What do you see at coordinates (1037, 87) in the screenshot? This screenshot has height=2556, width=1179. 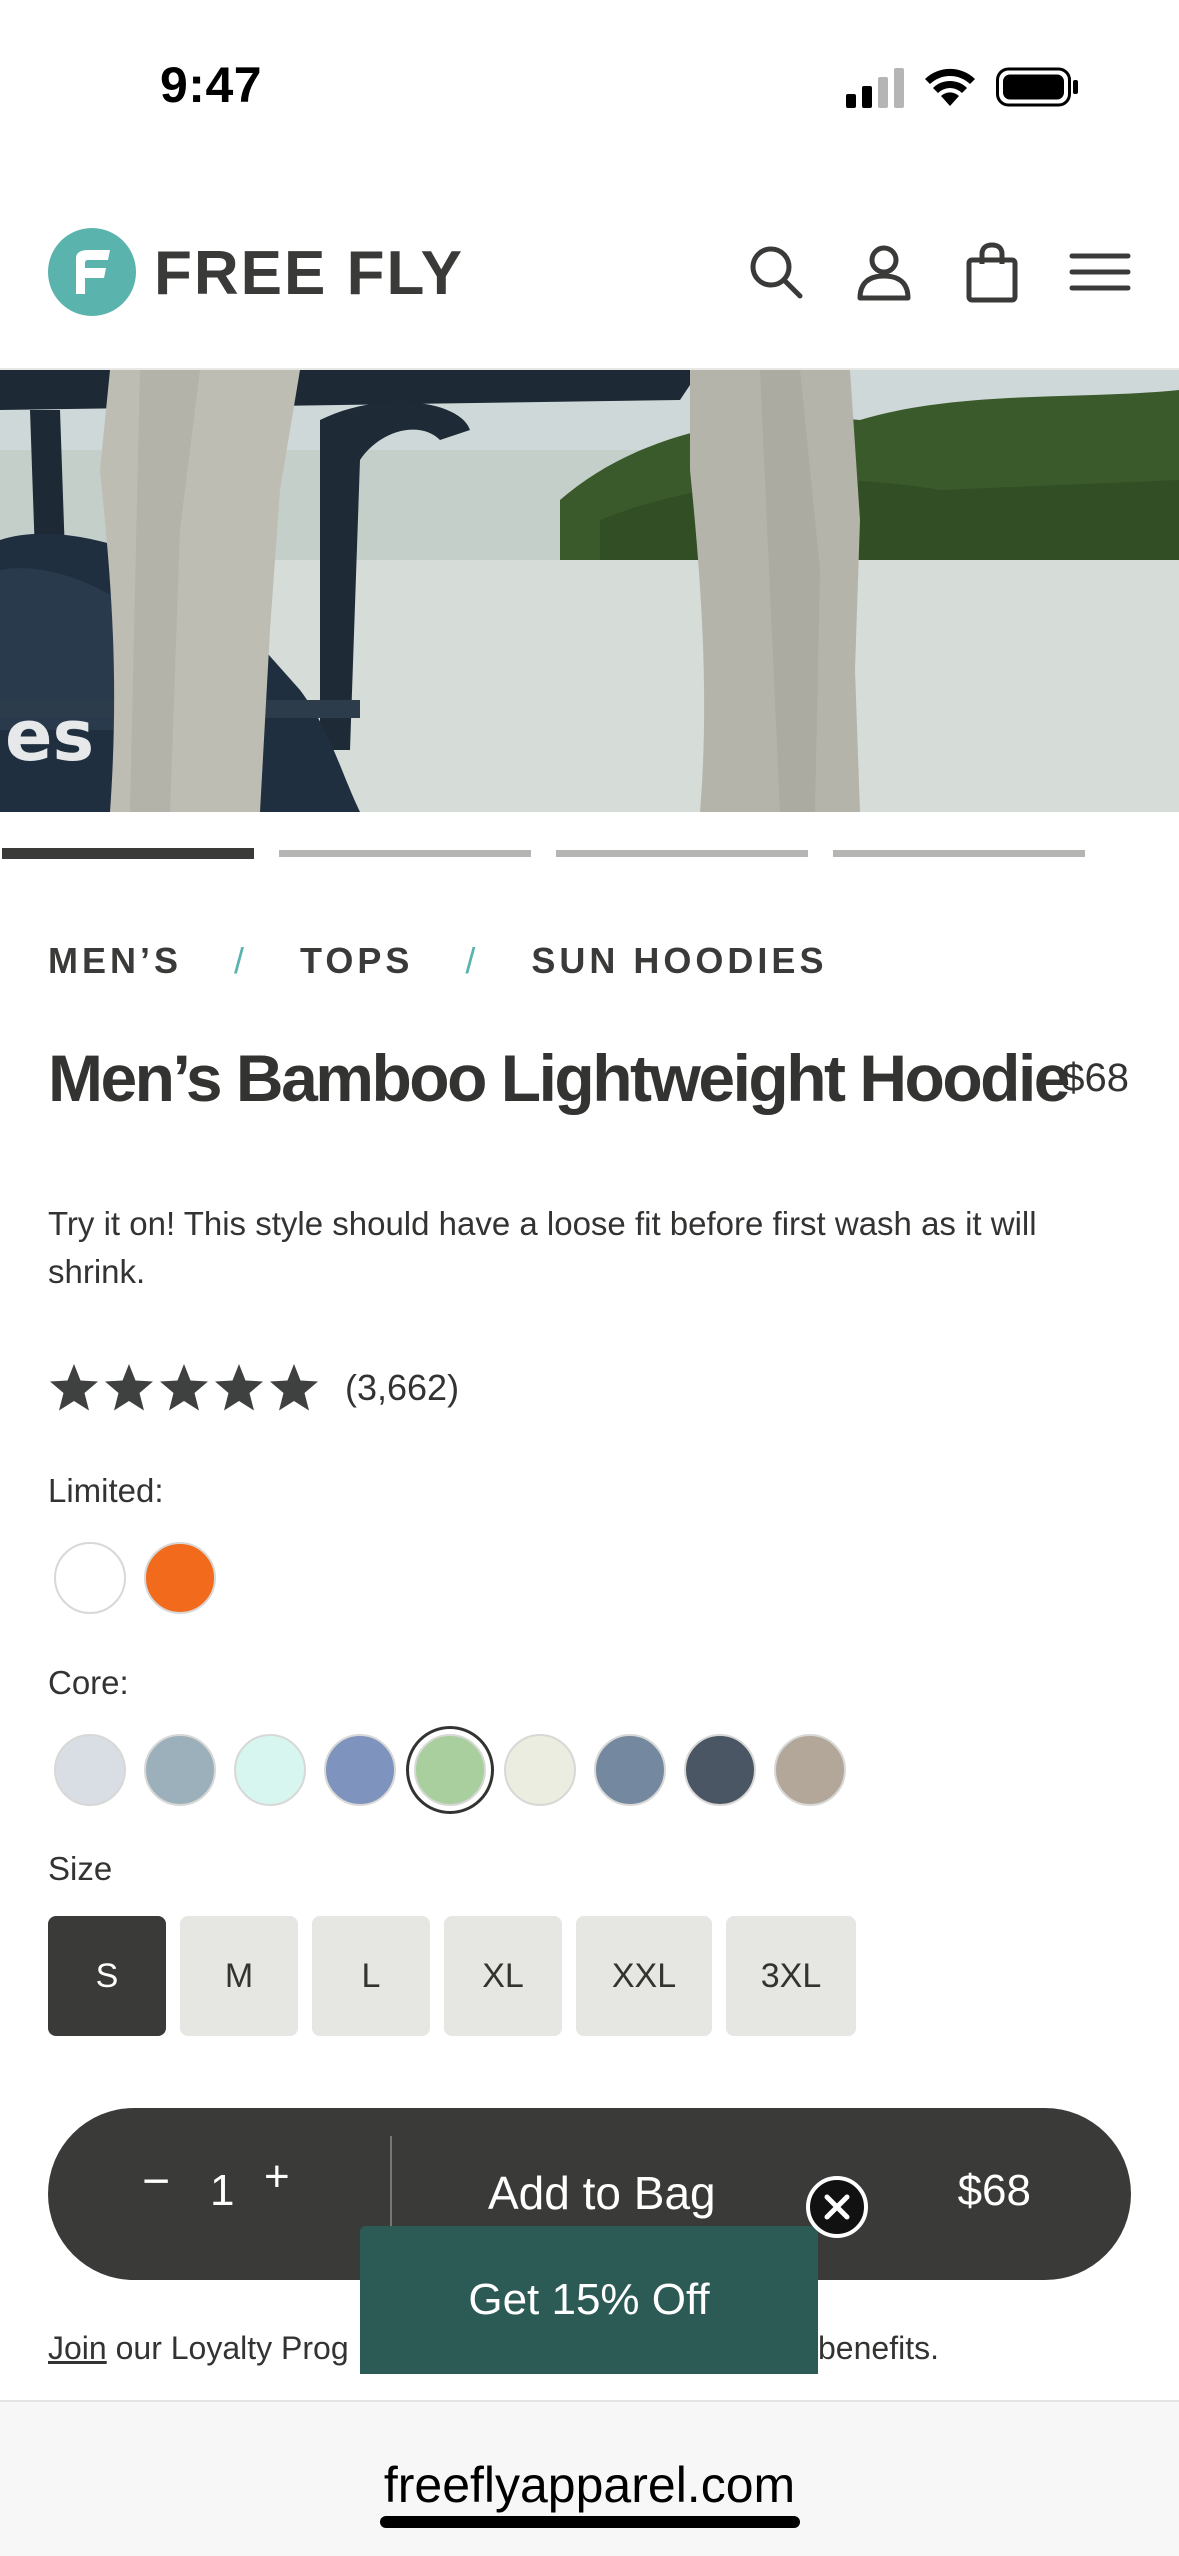 I see `battery-icon` at bounding box center [1037, 87].